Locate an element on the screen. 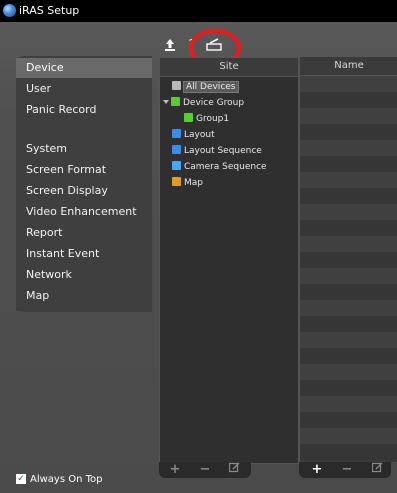 The width and height of the screenshot is (397, 493). tree-item-layout: Layout is located at coordinates (193, 135).